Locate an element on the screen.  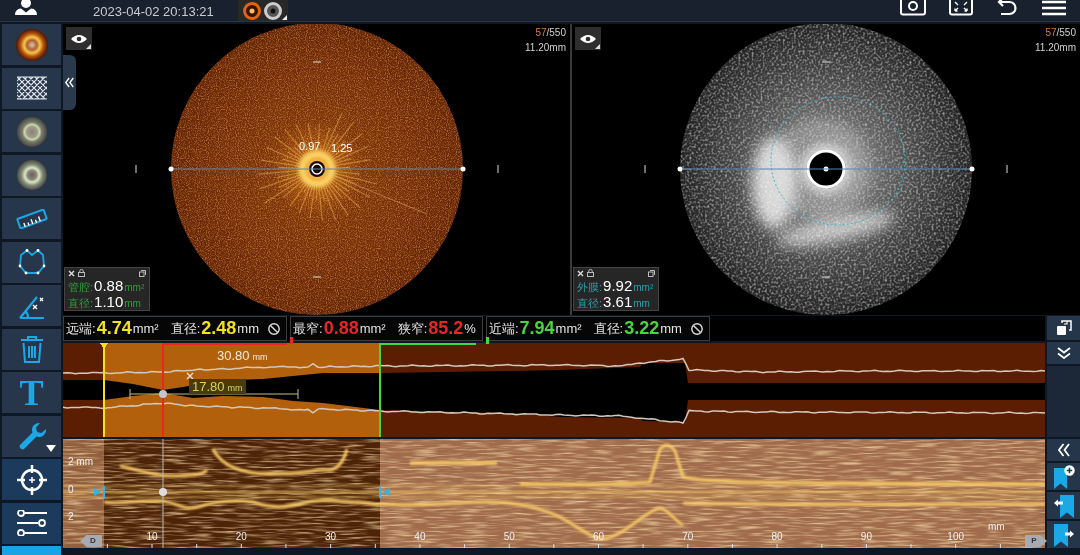
measure-value: 9.92 is located at coordinates (618, 285).